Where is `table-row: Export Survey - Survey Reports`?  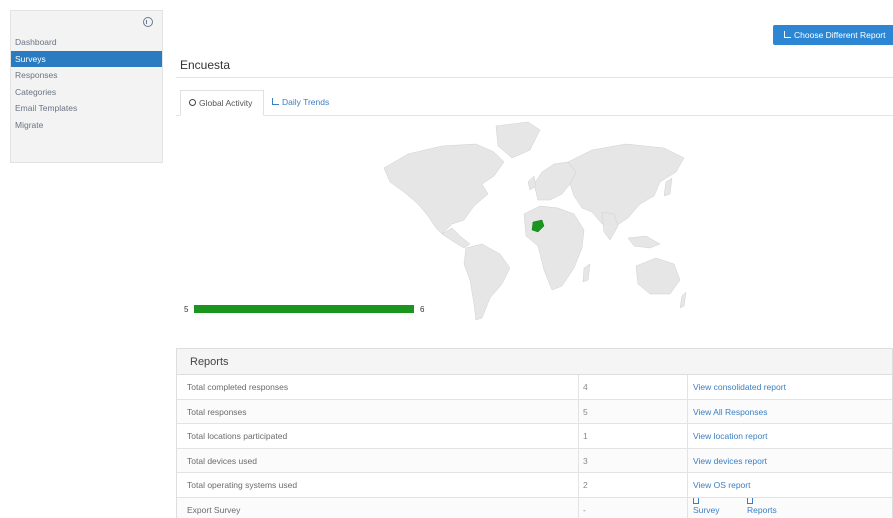
table-row: Export Survey - Survey Reports is located at coordinates (534, 507).